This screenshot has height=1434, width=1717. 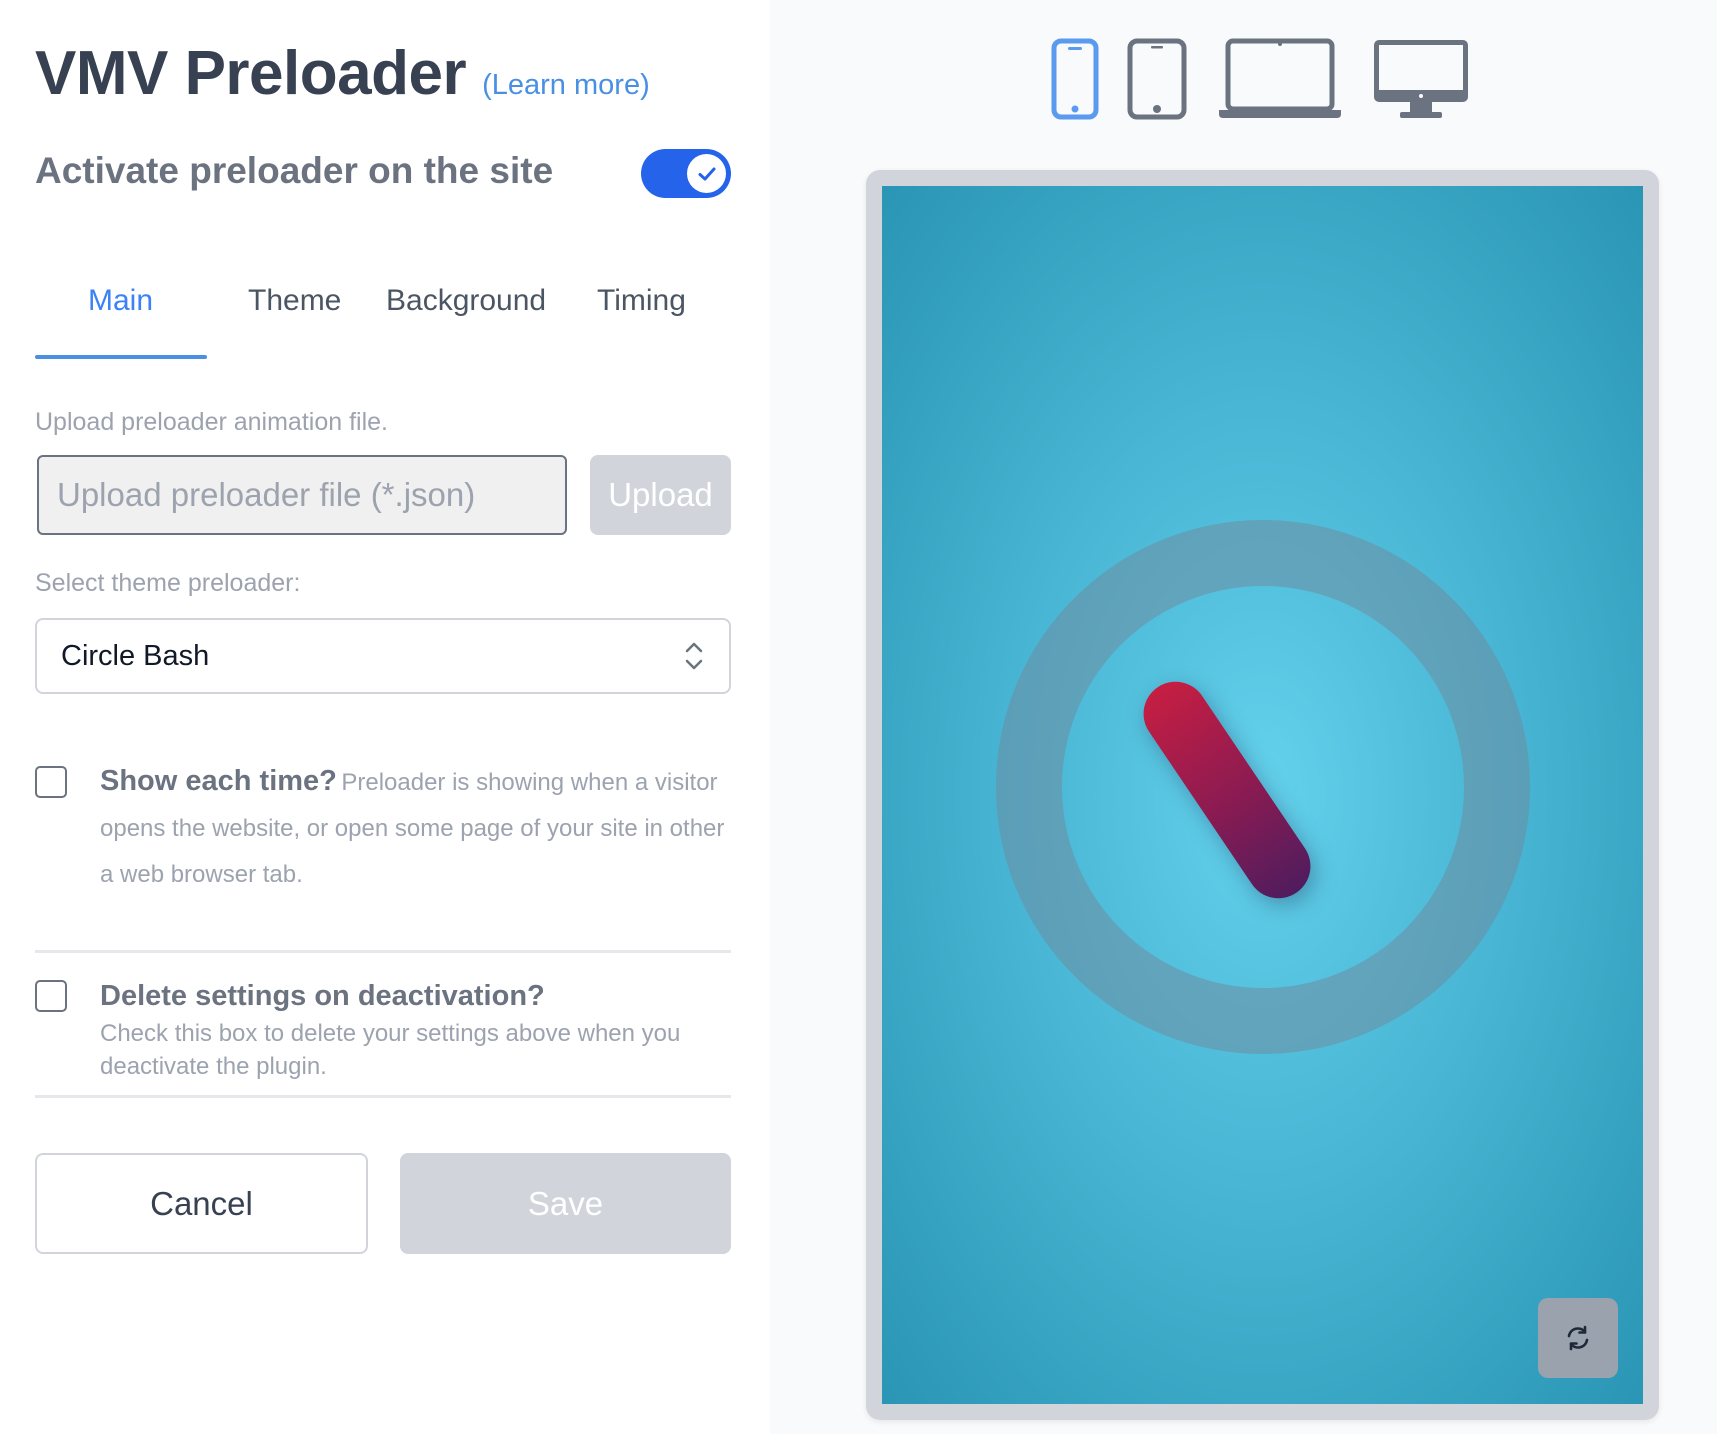 What do you see at coordinates (660, 495) in the screenshot?
I see `upload-button: Upload` at bounding box center [660, 495].